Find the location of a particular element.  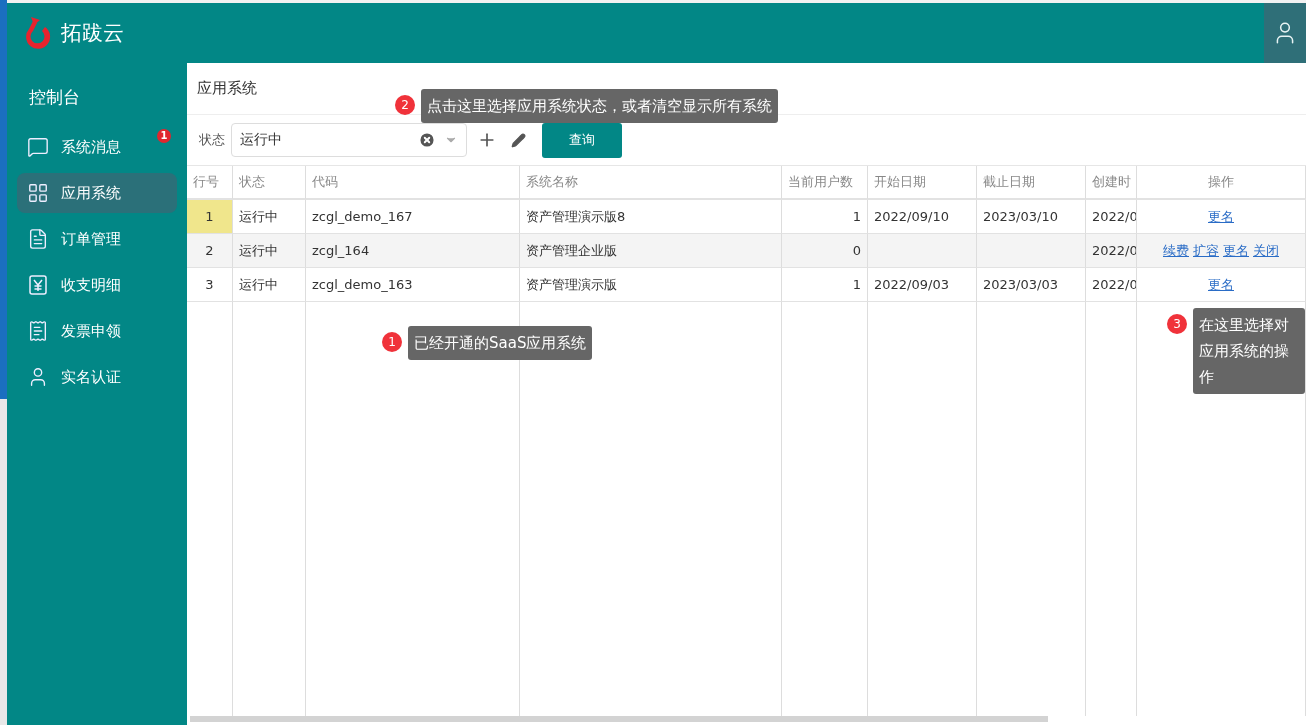

table-cell: zcgl_demo_163 is located at coordinates (413, 285).